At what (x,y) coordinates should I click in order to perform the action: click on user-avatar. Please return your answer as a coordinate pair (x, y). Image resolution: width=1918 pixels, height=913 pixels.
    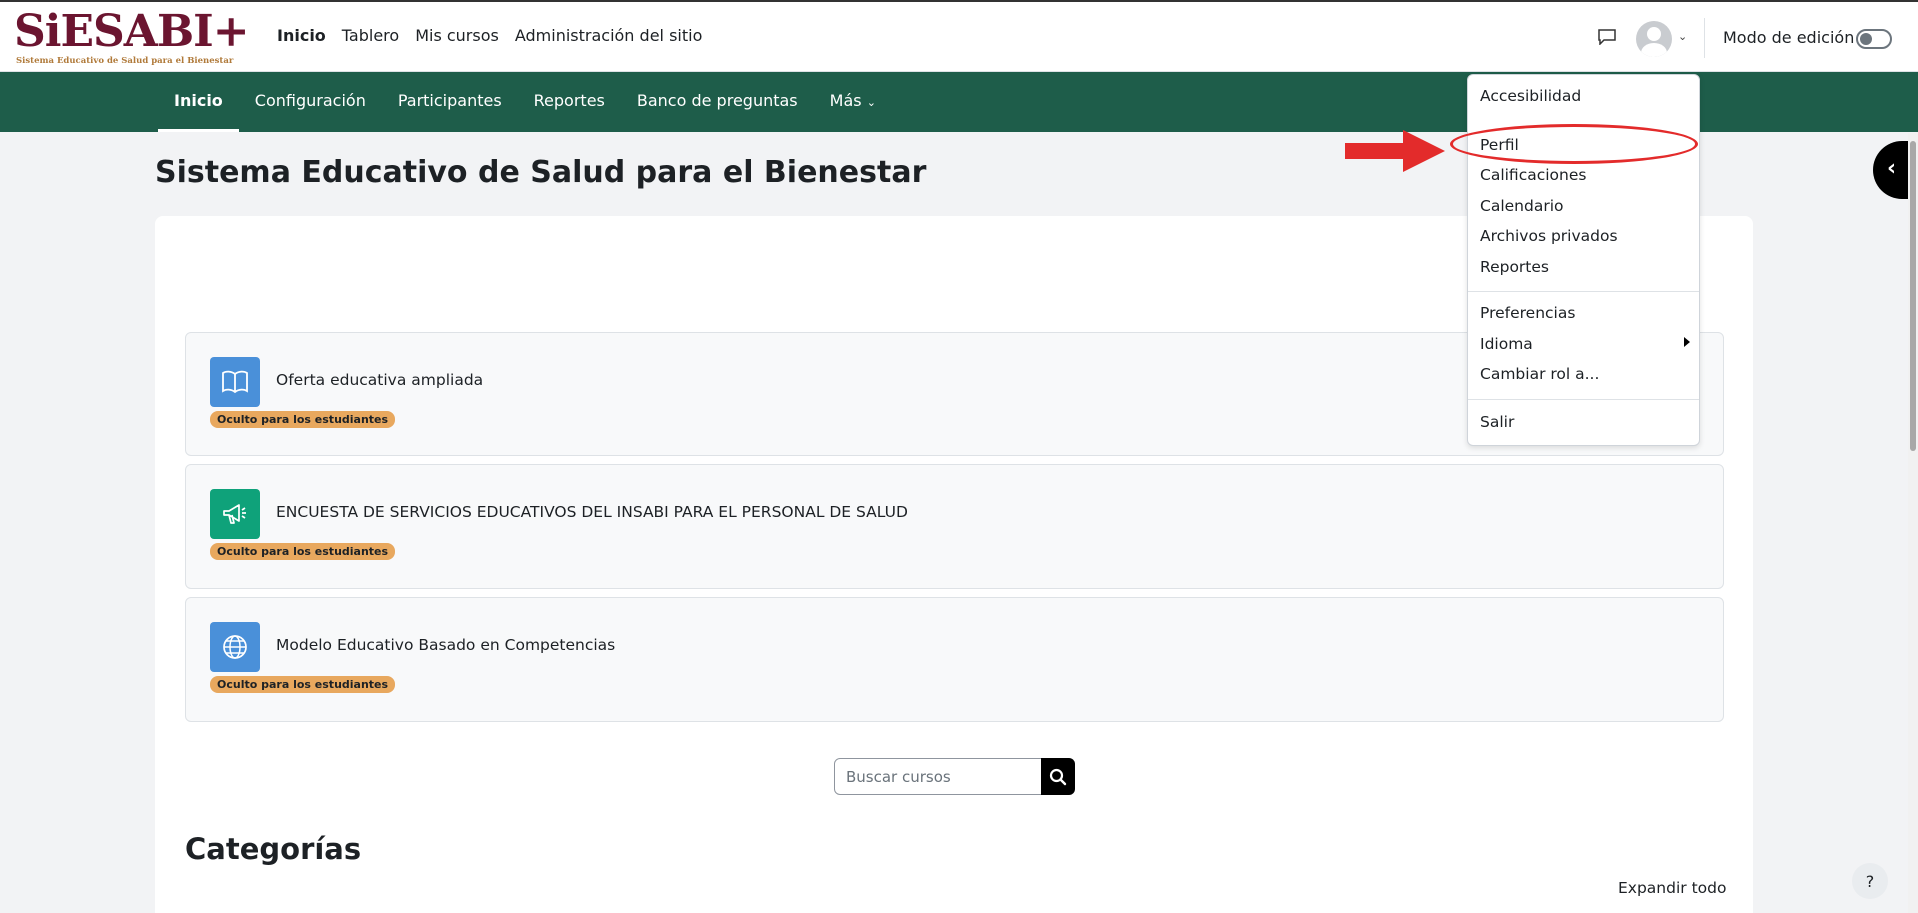
    Looking at the image, I should click on (1654, 39).